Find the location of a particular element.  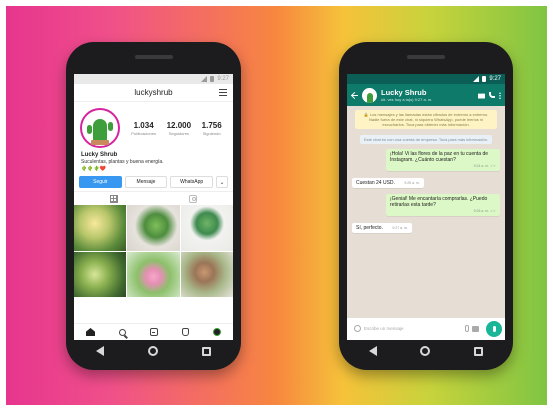

menu-icon is located at coordinates (223, 92).